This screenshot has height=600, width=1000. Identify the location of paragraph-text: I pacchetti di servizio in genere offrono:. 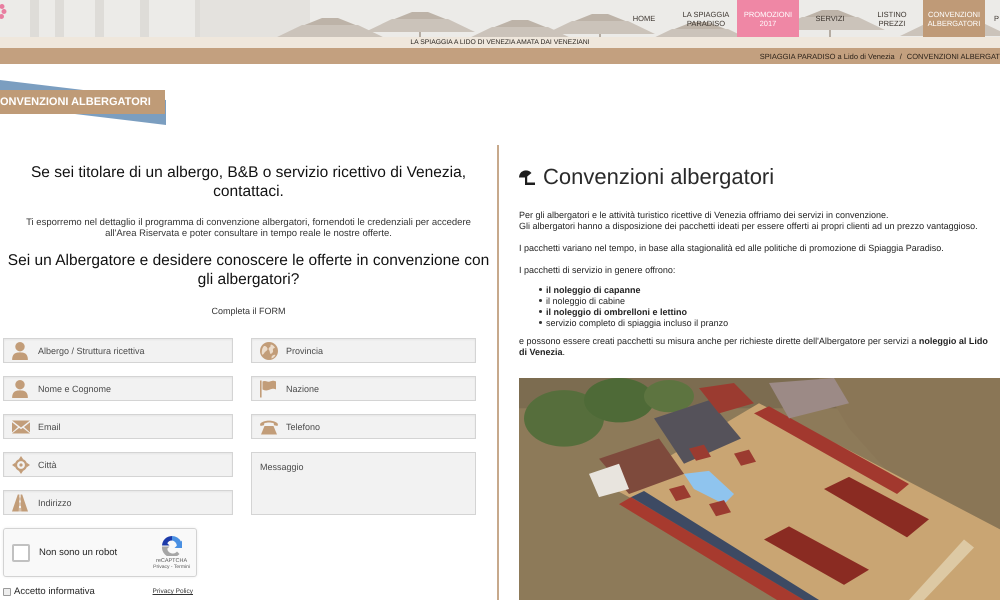
(597, 270).